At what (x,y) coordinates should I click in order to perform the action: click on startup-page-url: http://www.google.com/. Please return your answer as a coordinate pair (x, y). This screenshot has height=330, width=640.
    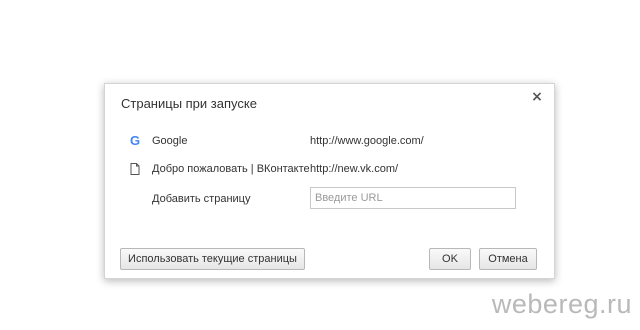
    Looking at the image, I should click on (367, 141).